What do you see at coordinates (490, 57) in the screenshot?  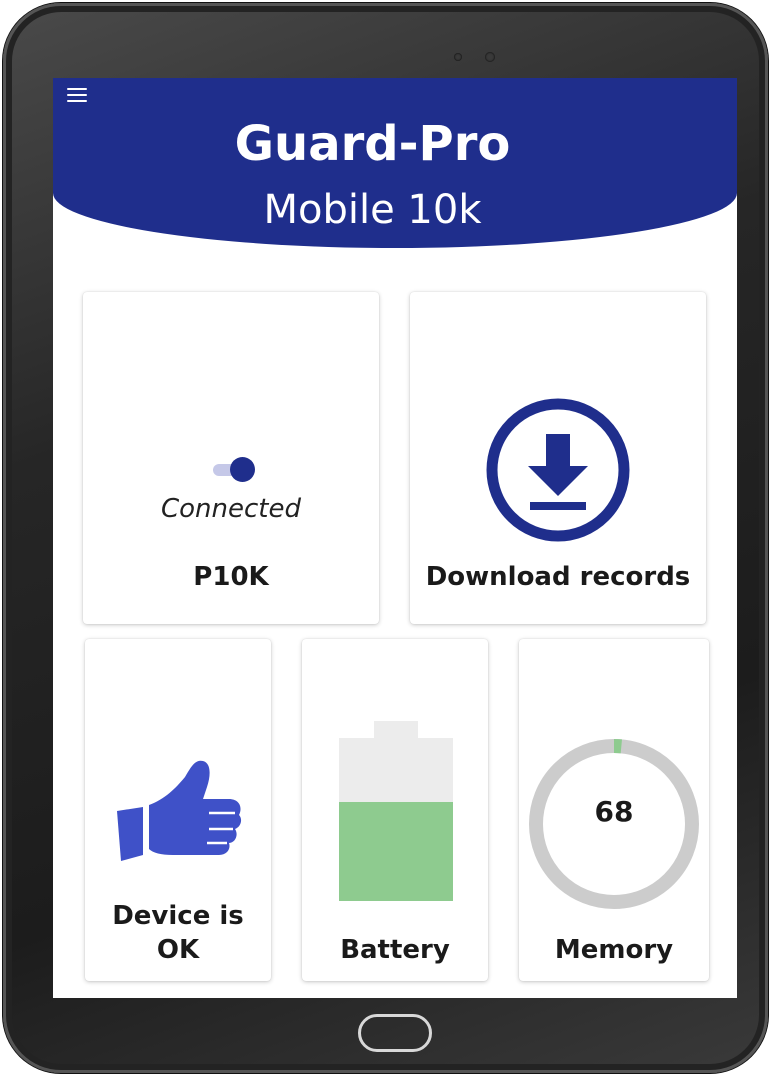 I see `camera-lens` at bounding box center [490, 57].